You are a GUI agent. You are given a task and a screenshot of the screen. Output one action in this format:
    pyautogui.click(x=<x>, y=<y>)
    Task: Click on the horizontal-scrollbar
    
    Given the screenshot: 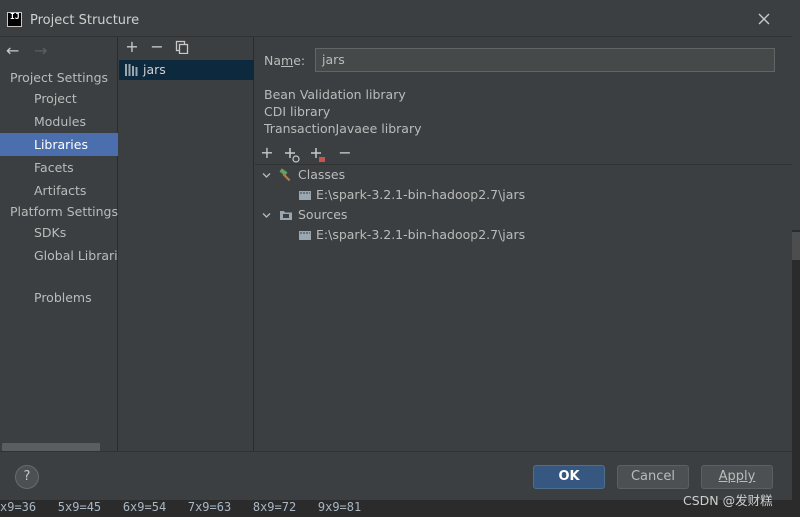 What is the action you would take?
    pyautogui.click(x=51, y=447)
    